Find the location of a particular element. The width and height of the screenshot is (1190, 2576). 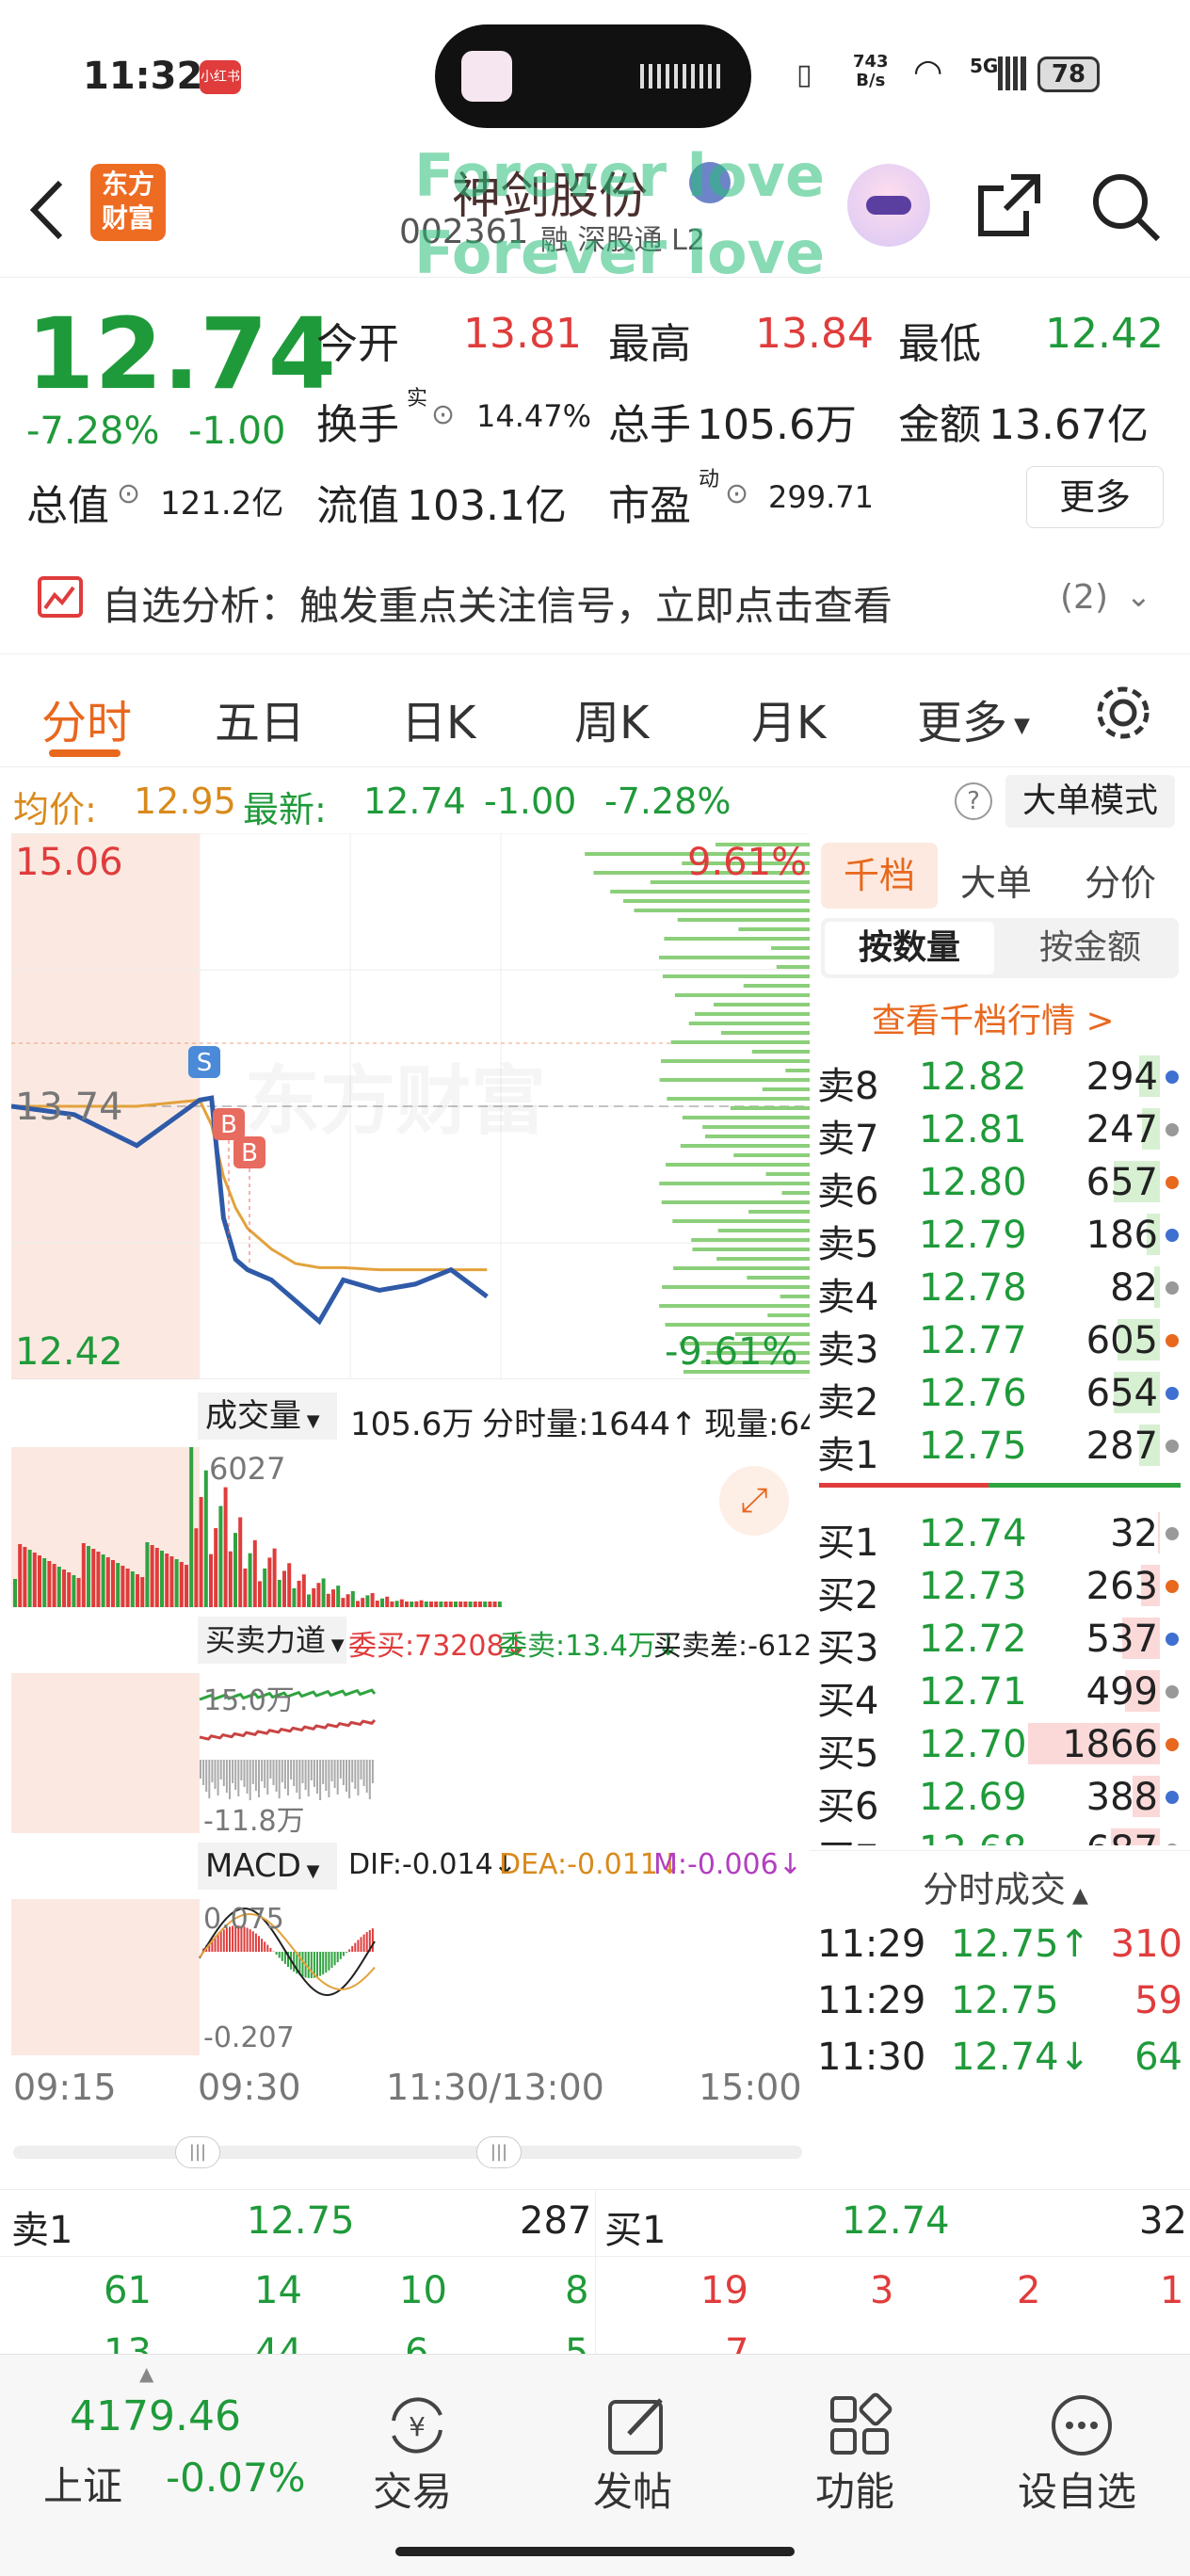

ask-row: 卖5 12.79 186 is located at coordinates (1000, 1237).